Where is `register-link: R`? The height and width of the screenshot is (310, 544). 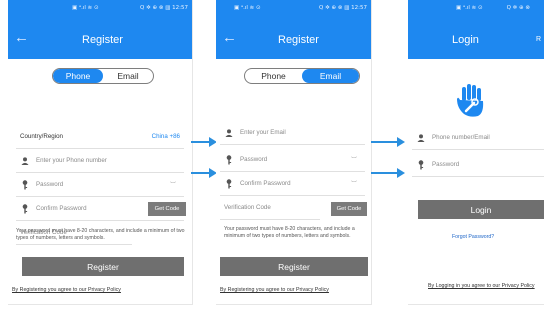
register-link: R is located at coordinates (538, 39).